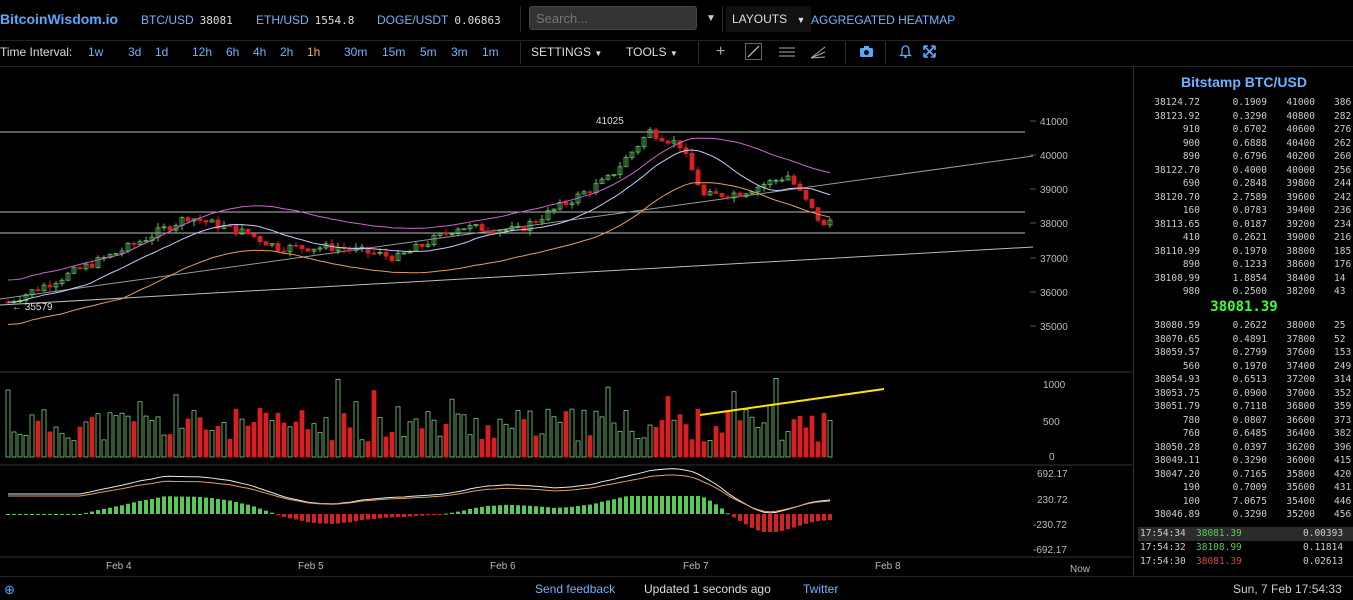  What do you see at coordinates (232, 52) in the screenshot?
I see `interval-6h: 6h` at bounding box center [232, 52].